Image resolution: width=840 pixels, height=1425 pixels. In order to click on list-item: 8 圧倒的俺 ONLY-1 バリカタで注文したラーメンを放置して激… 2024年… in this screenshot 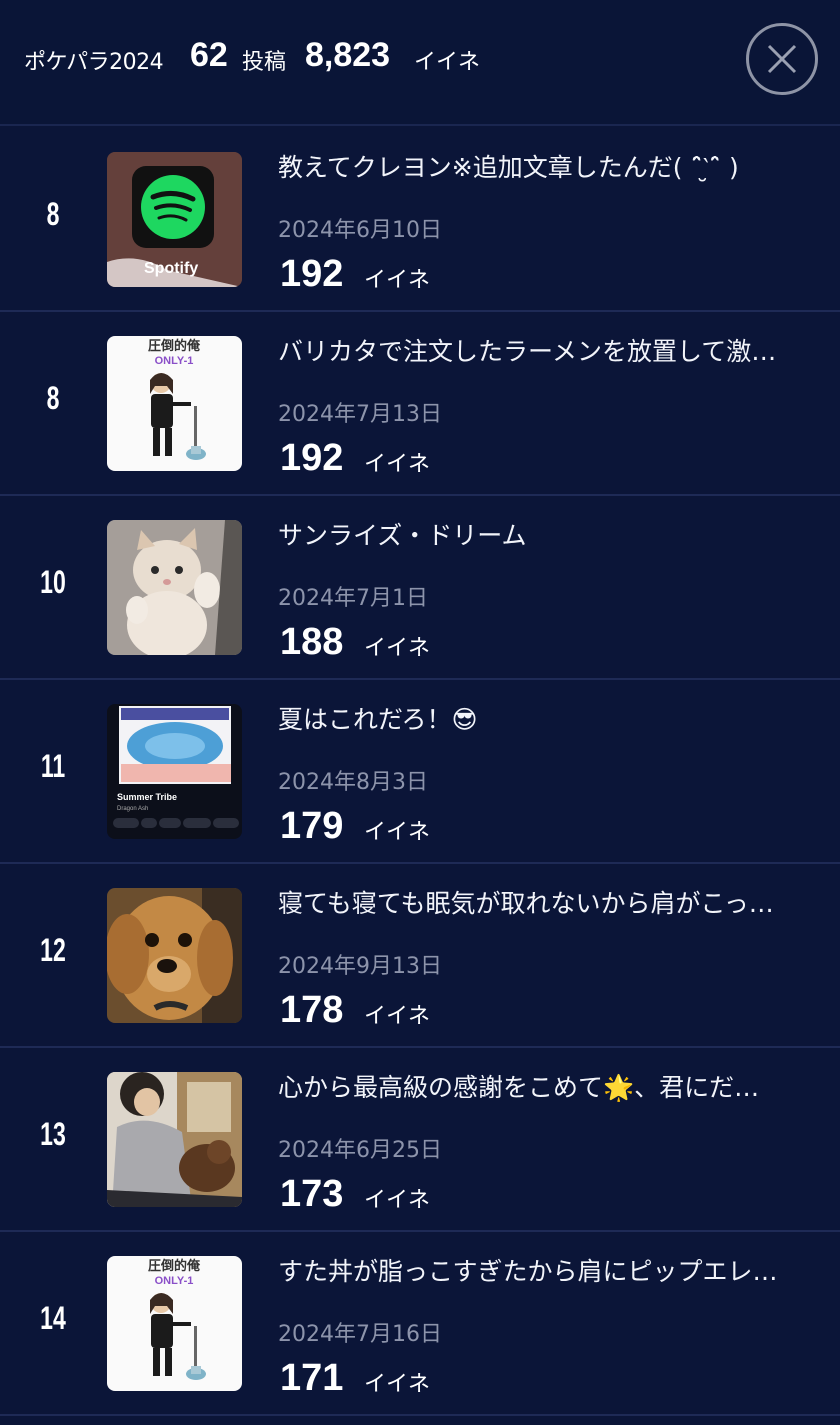, I will do `click(420, 404)`.